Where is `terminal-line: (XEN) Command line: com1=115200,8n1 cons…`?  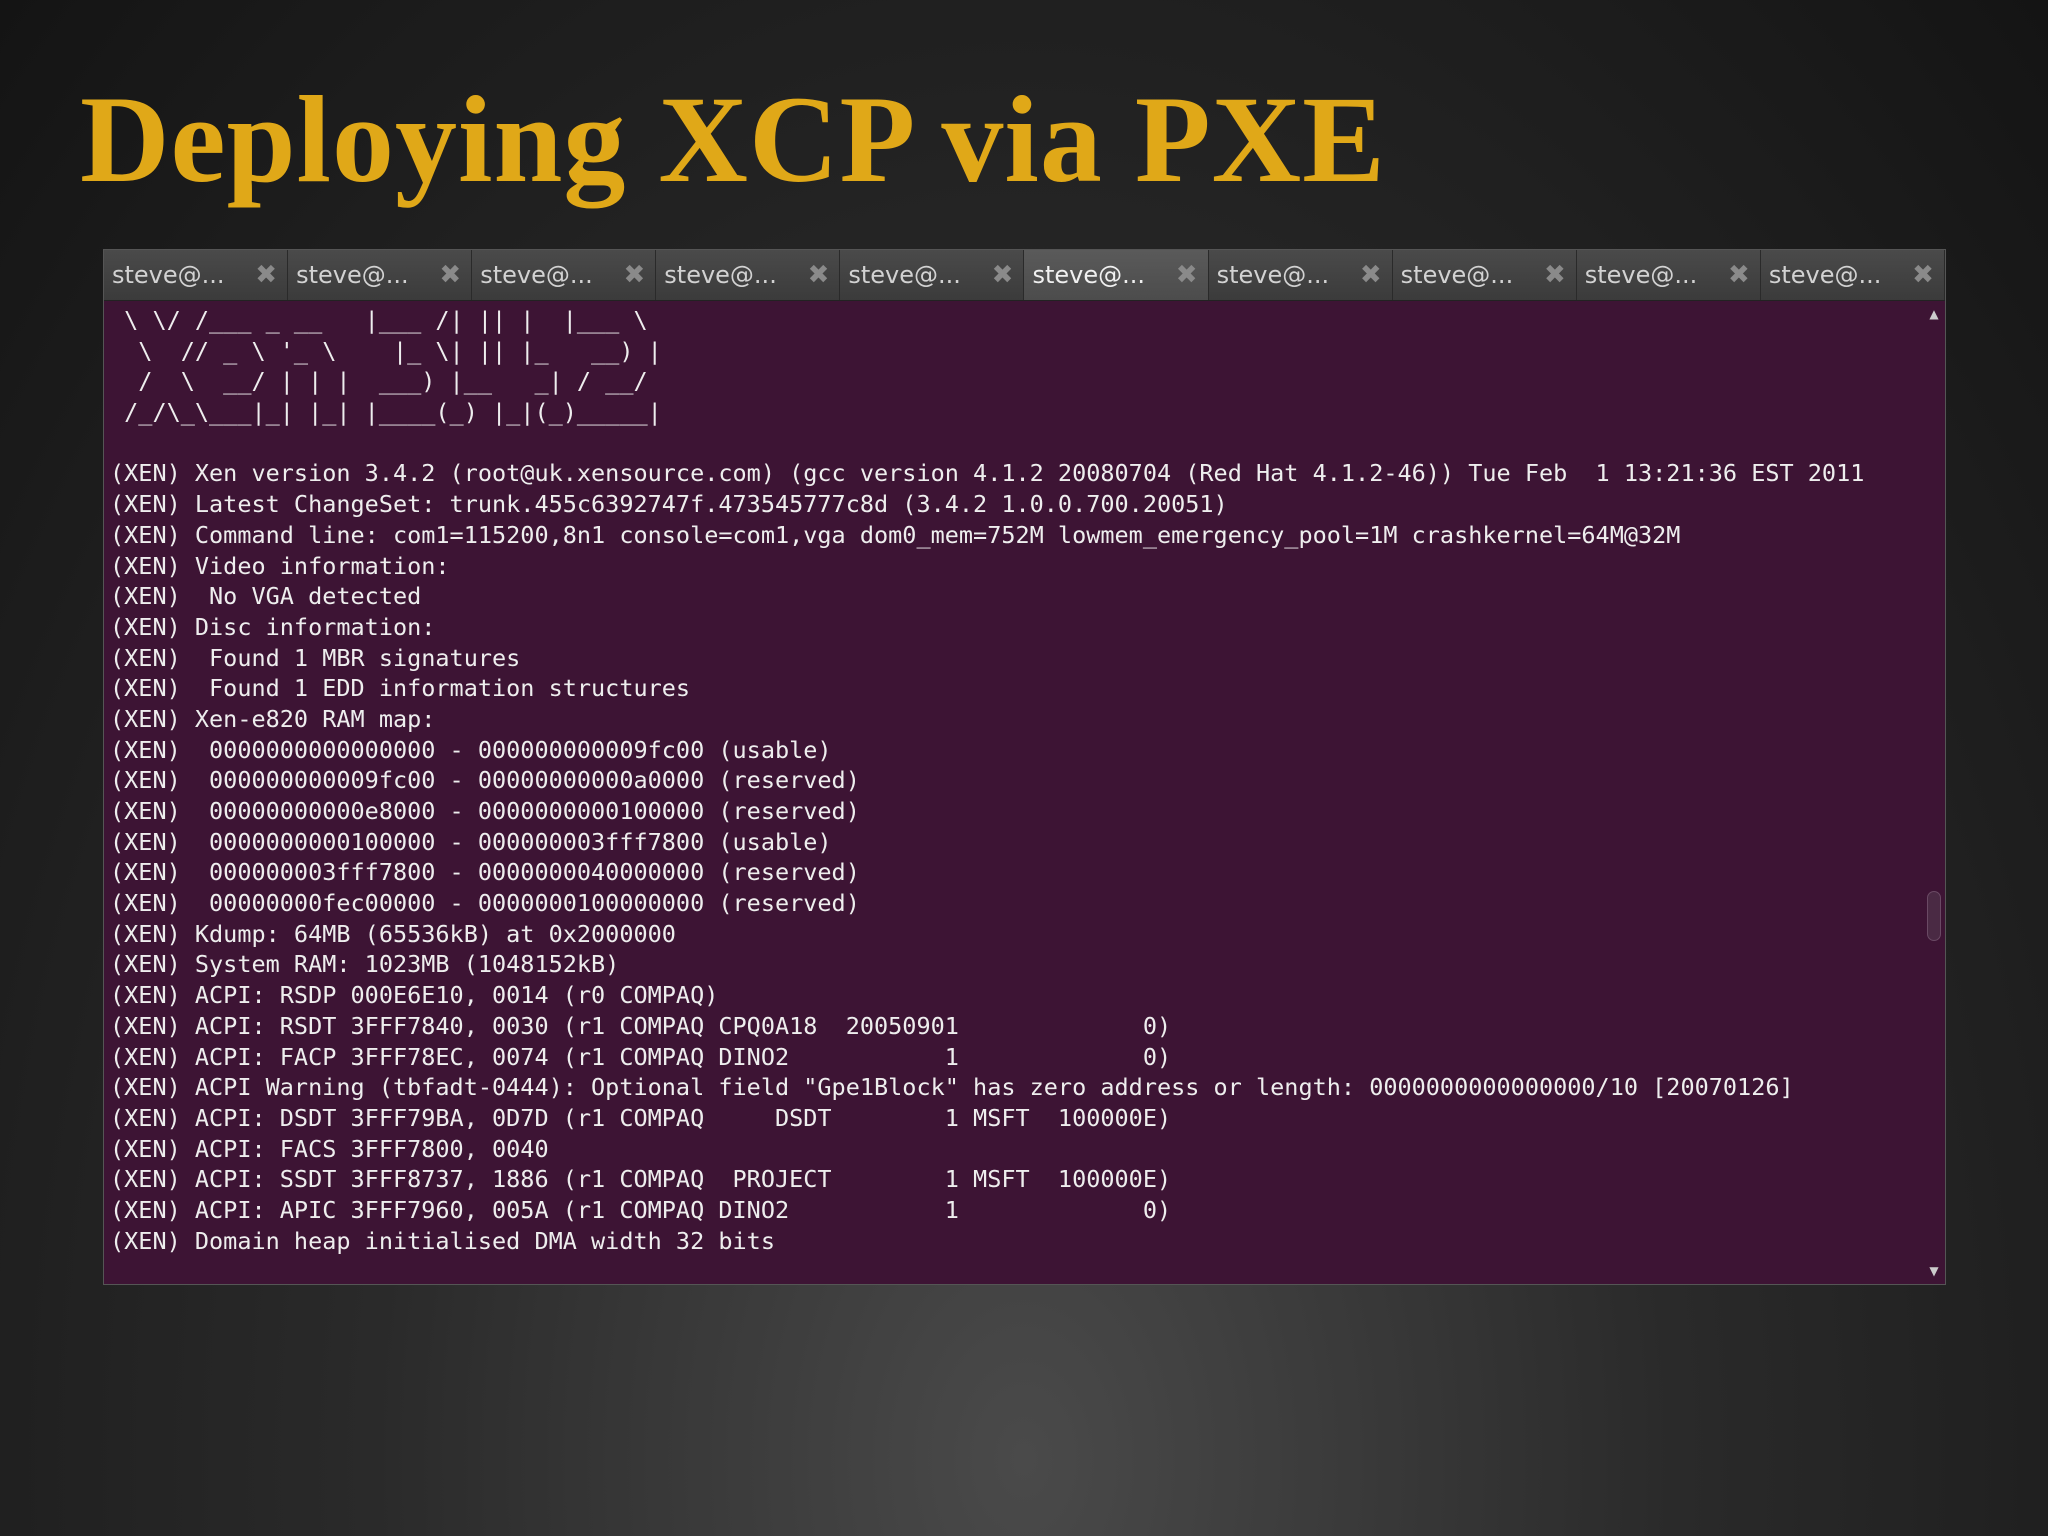
terminal-line: (XEN) Command line: com1=115200,8n1 cons… is located at coordinates (895, 534).